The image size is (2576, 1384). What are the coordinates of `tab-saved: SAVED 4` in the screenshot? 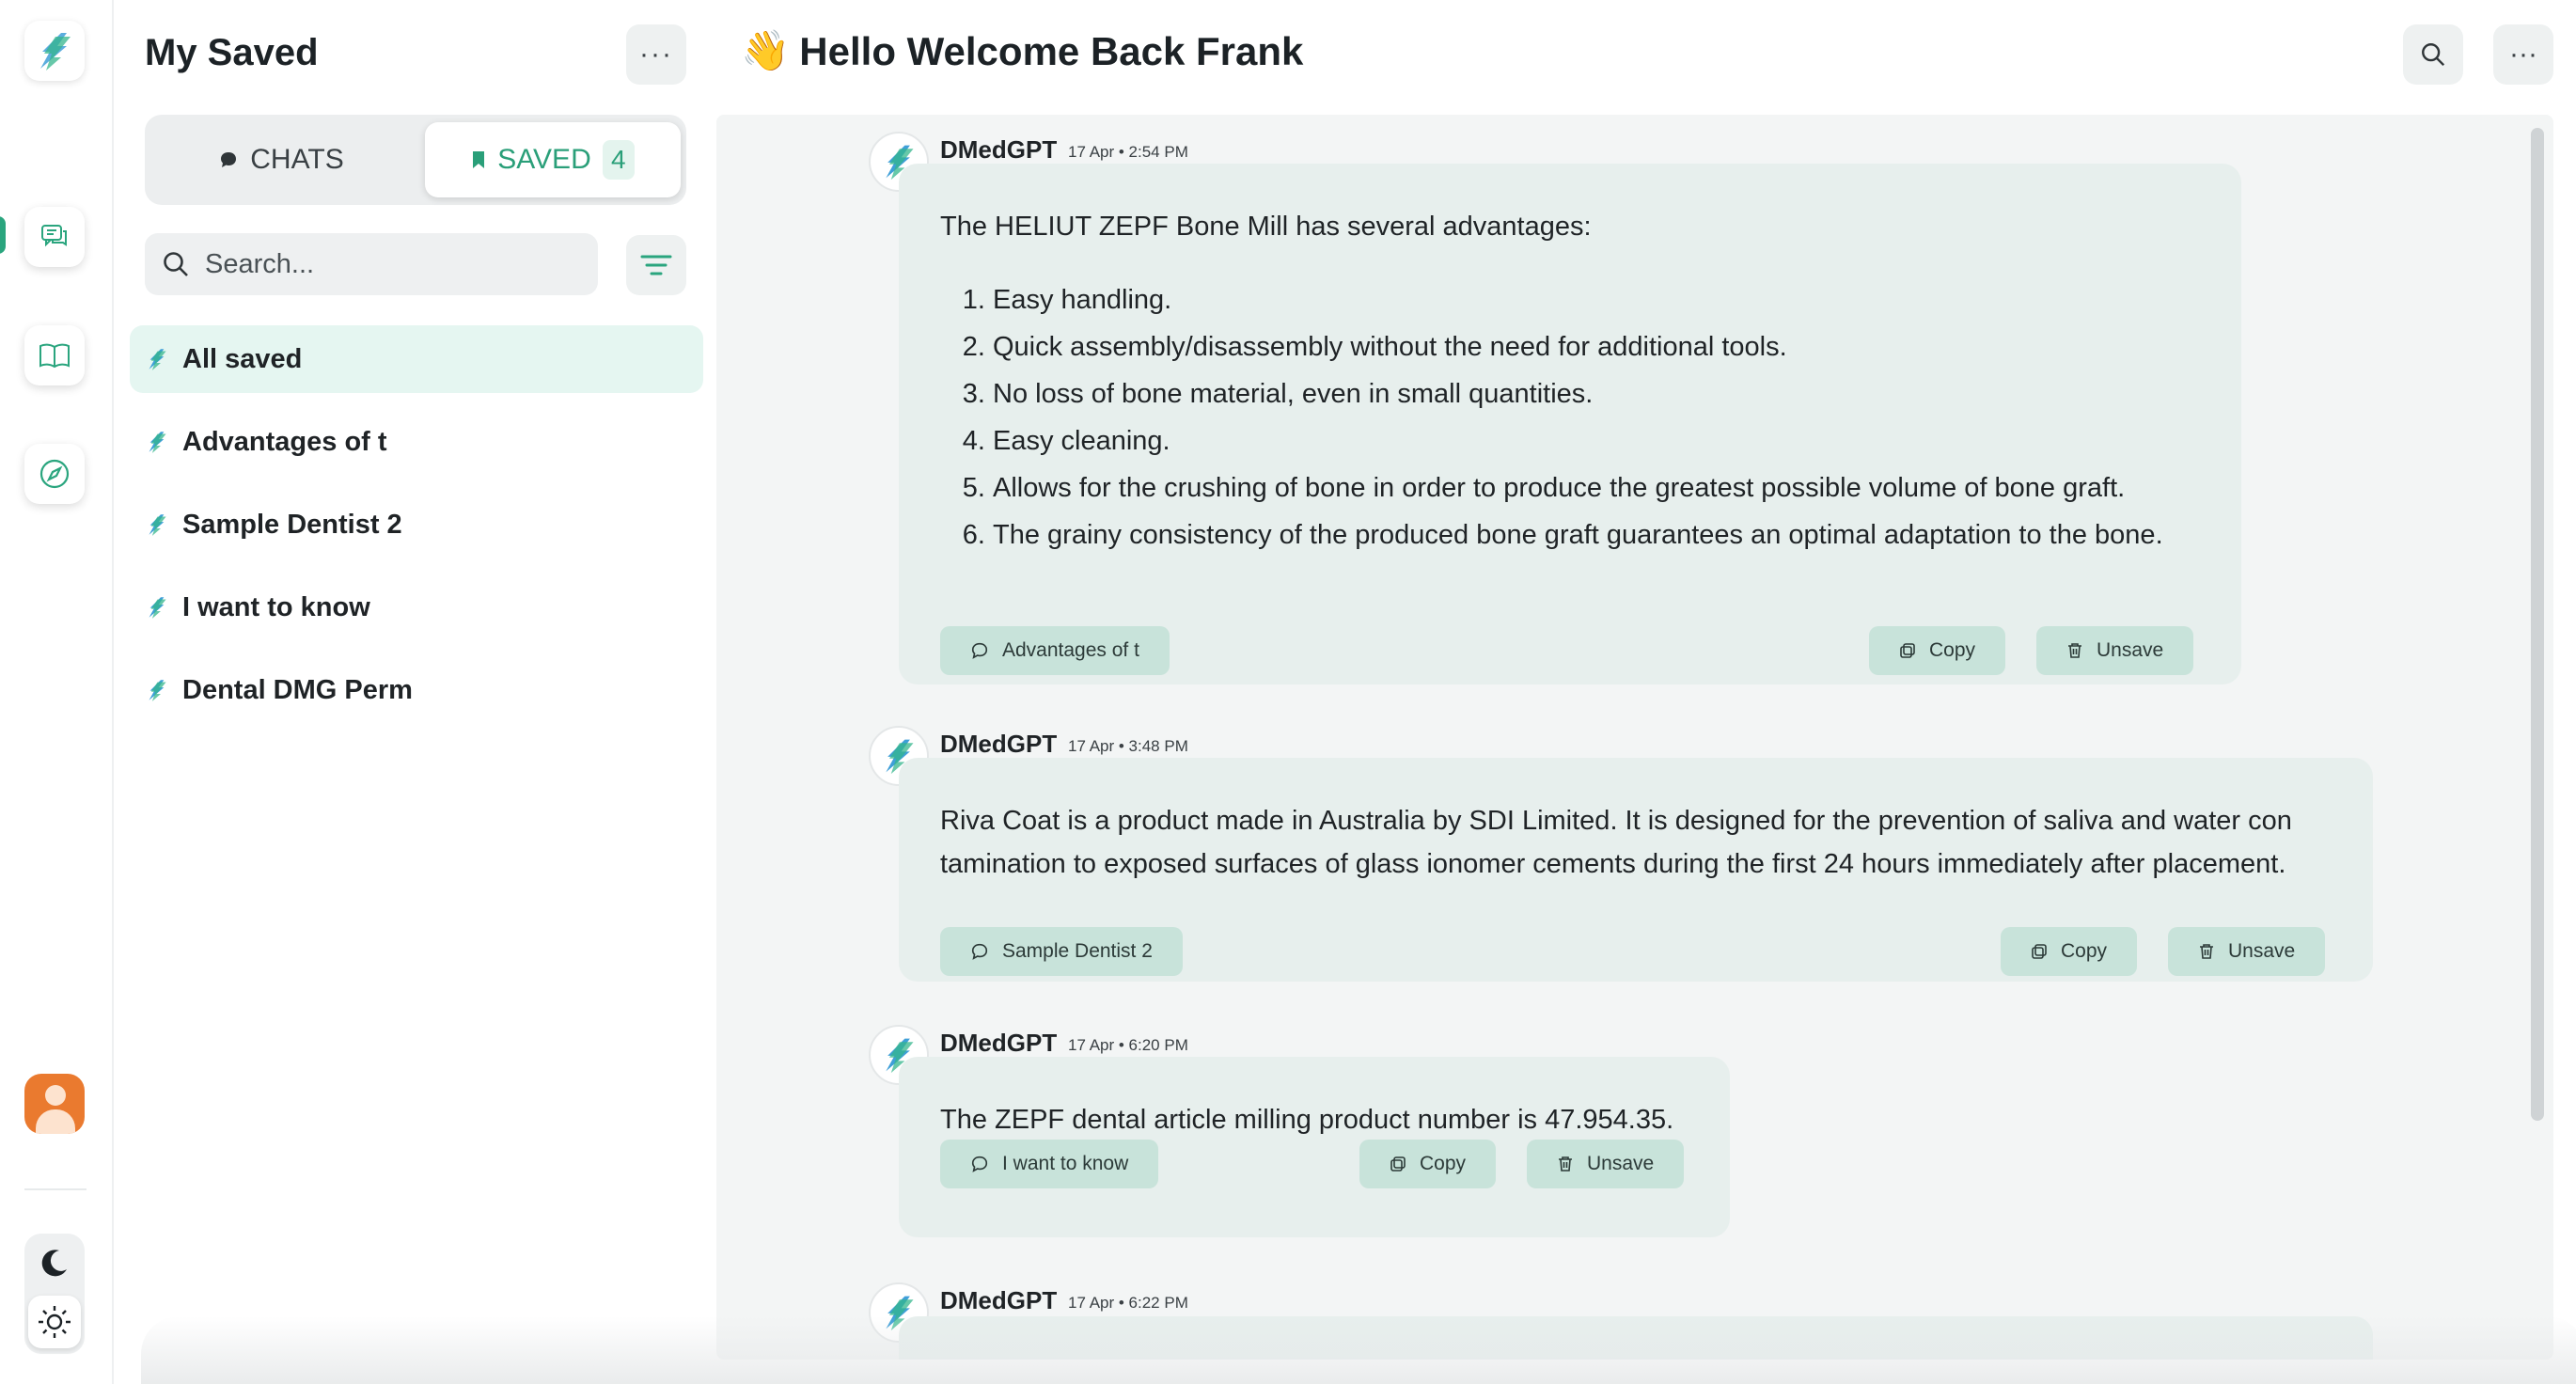 It's located at (553, 159).